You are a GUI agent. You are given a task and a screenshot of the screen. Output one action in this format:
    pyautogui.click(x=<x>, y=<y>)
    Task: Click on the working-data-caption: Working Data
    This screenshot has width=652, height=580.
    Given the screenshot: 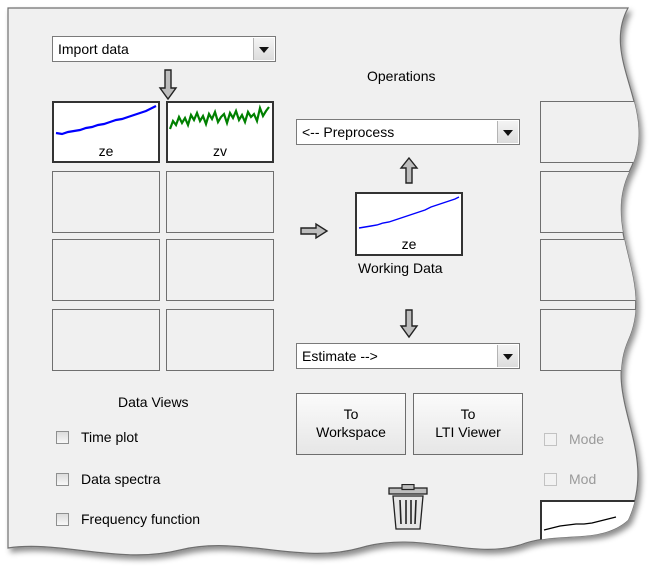 What is the action you would take?
    pyautogui.click(x=400, y=268)
    